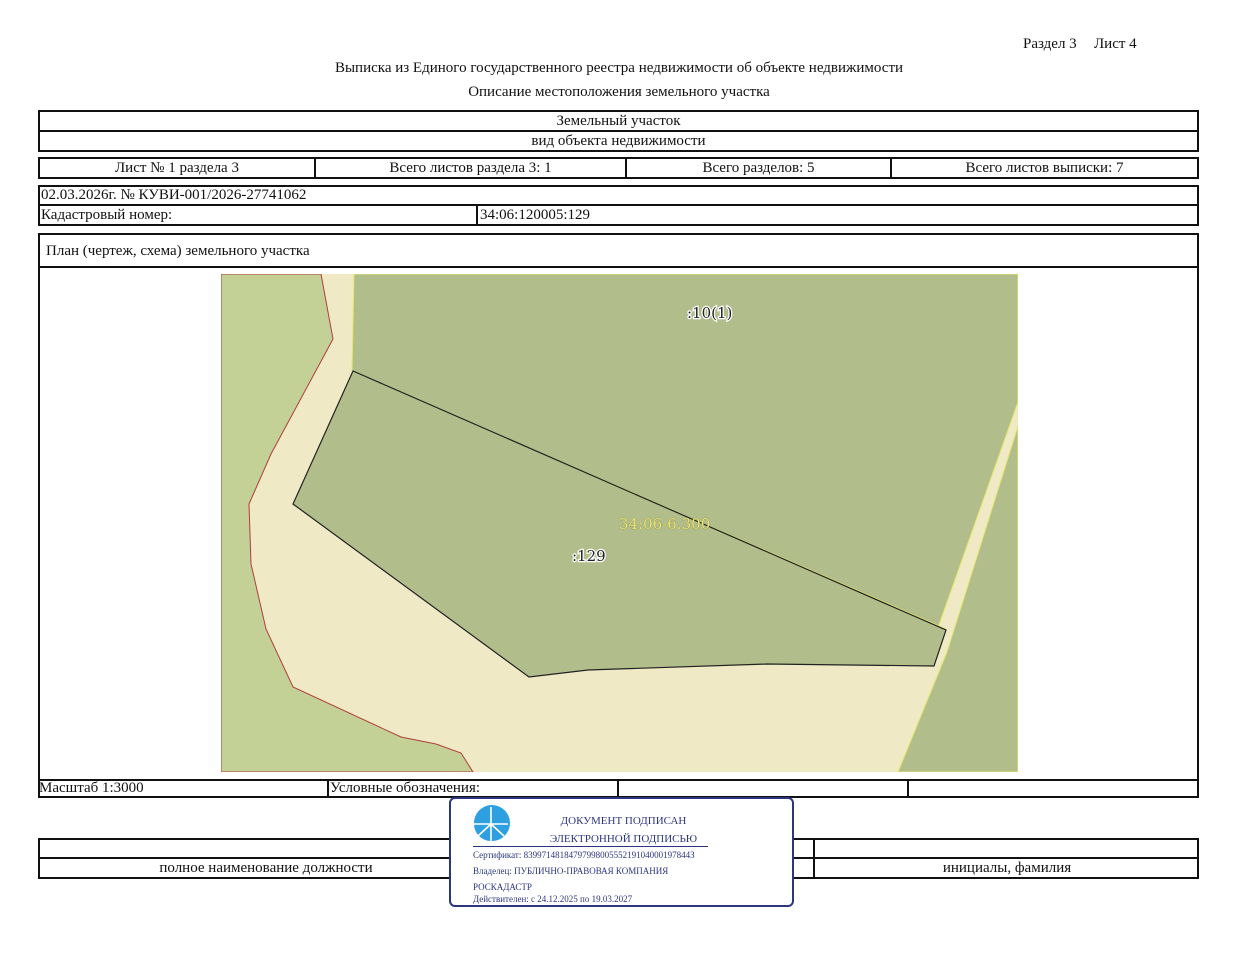 The height and width of the screenshot is (957, 1238). I want to click on record-date-number: 02.03.2026г. № КУВИ-001/2026-27741062, so click(174, 195).